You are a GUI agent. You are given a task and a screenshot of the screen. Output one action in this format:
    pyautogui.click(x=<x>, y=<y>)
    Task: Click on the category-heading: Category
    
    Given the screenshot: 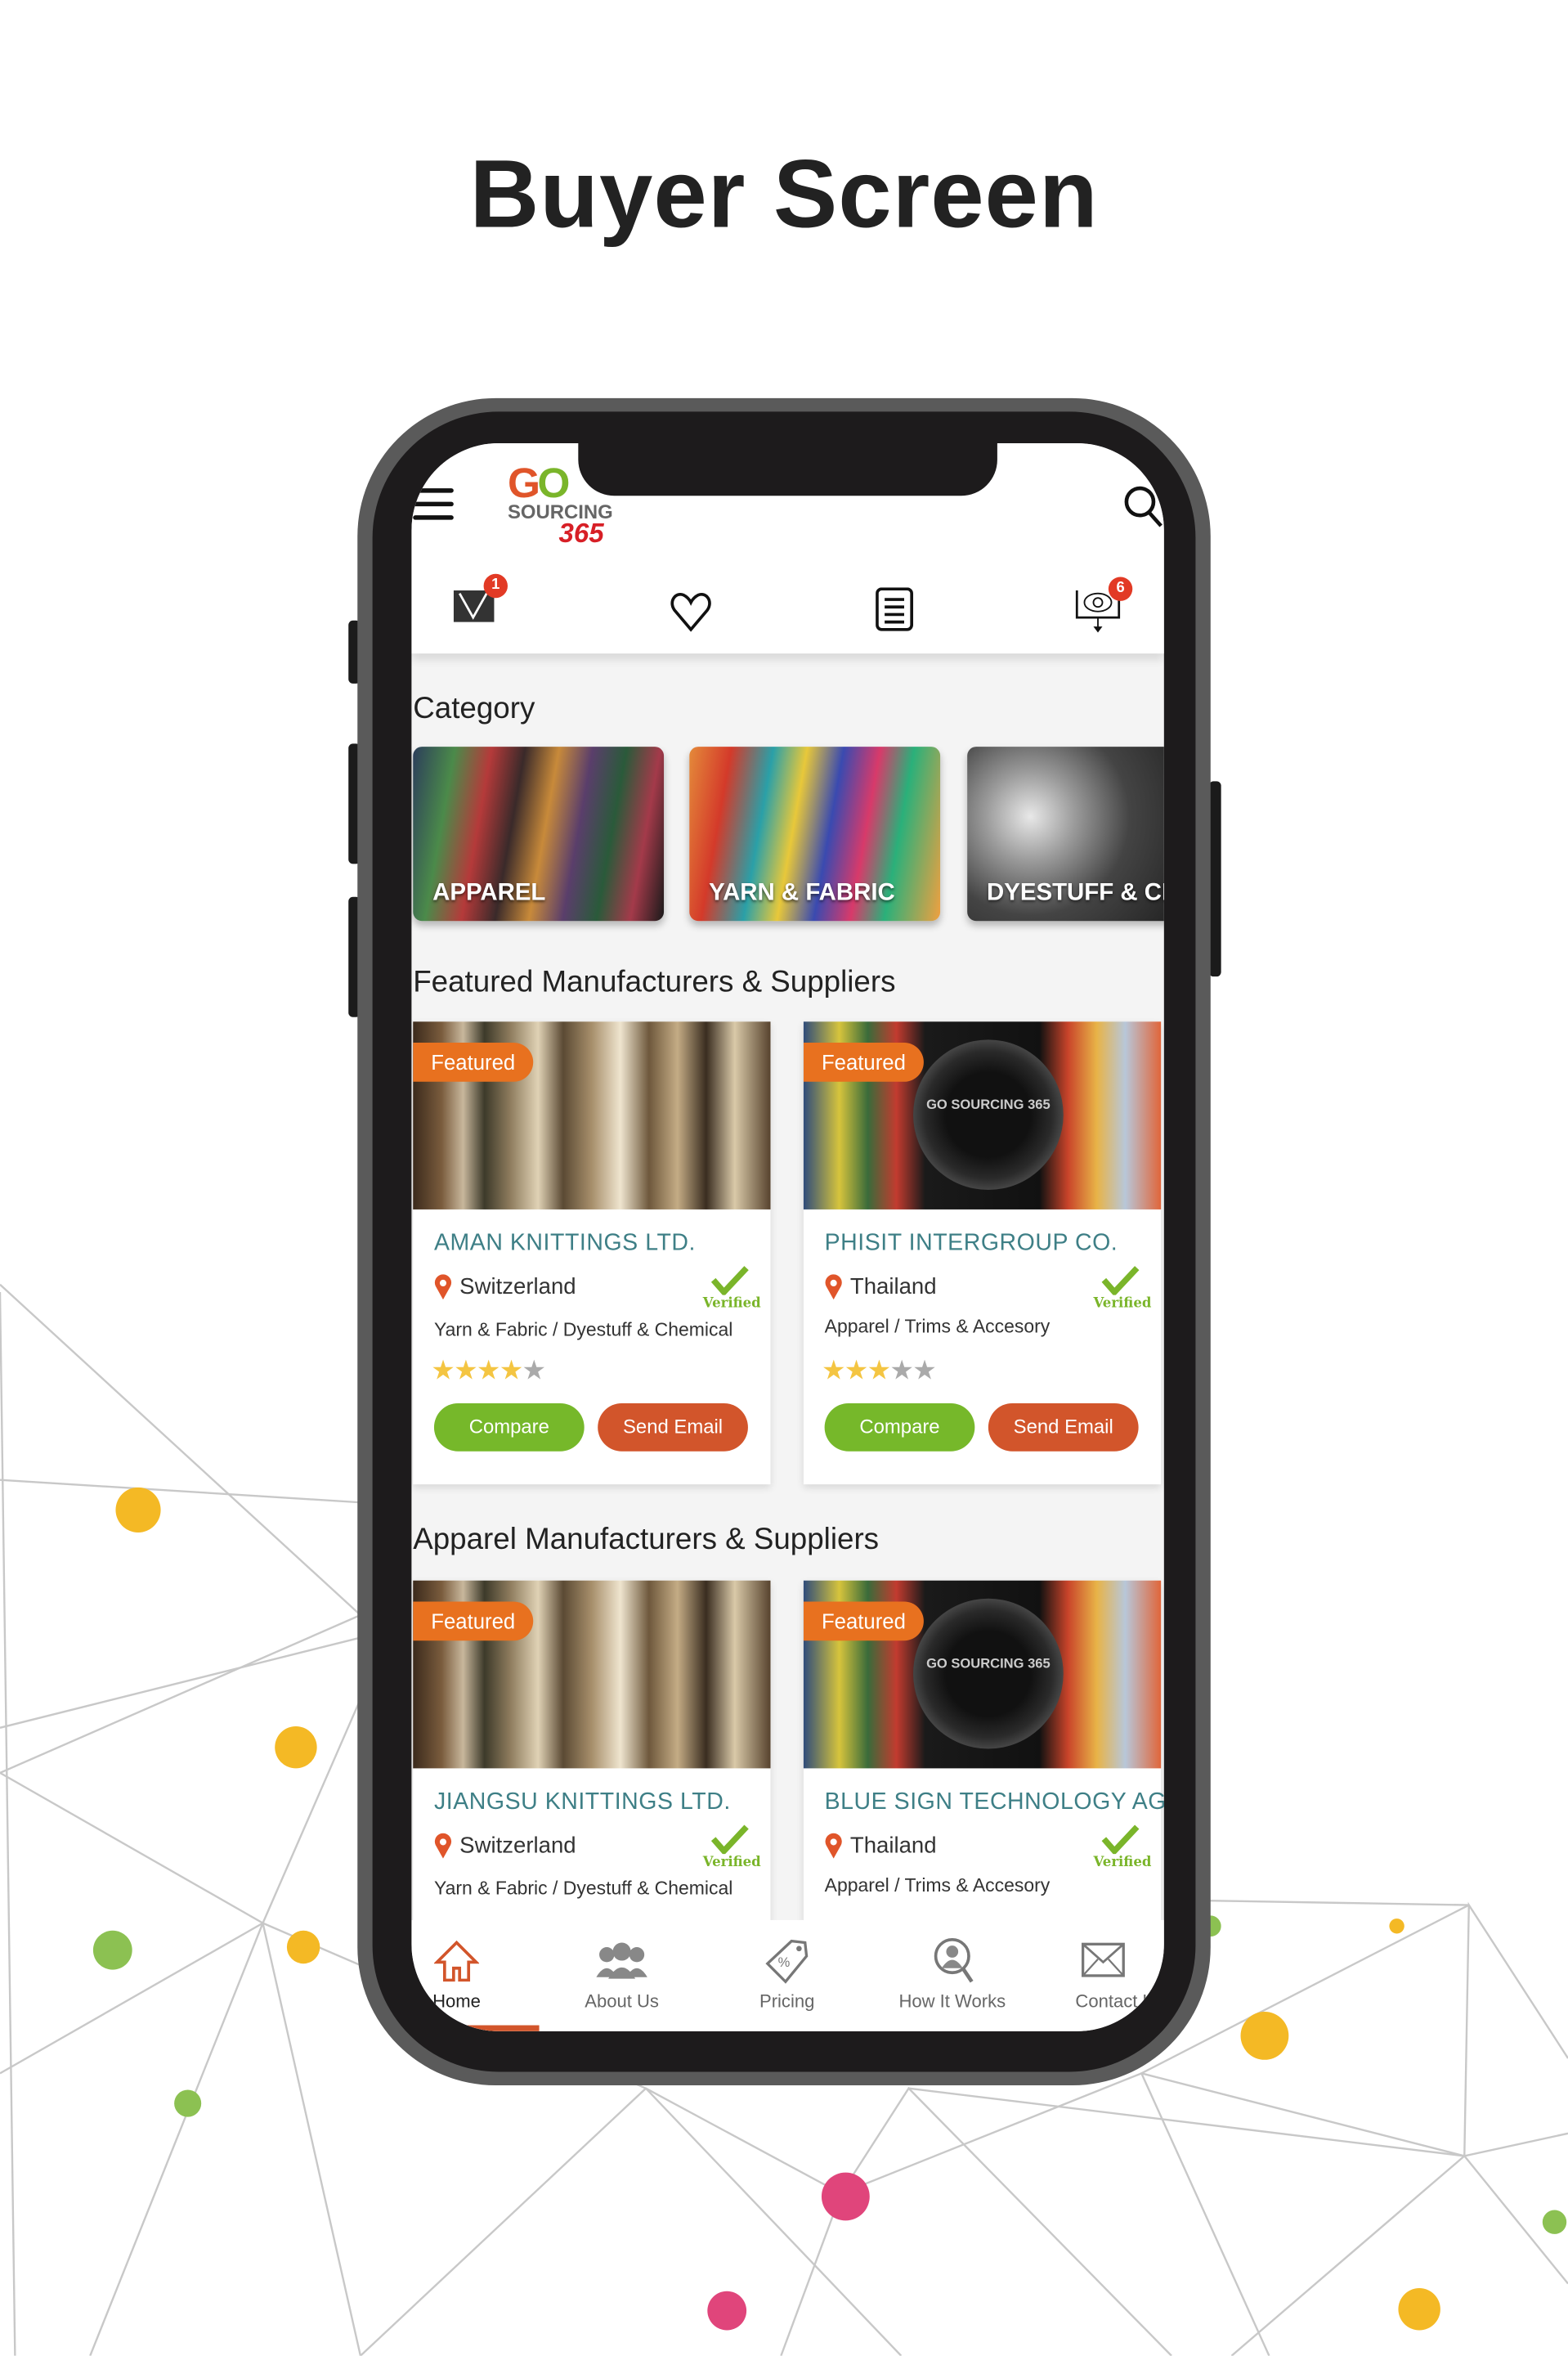 What is the action you would take?
    pyautogui.click(x=474, y=709)
    